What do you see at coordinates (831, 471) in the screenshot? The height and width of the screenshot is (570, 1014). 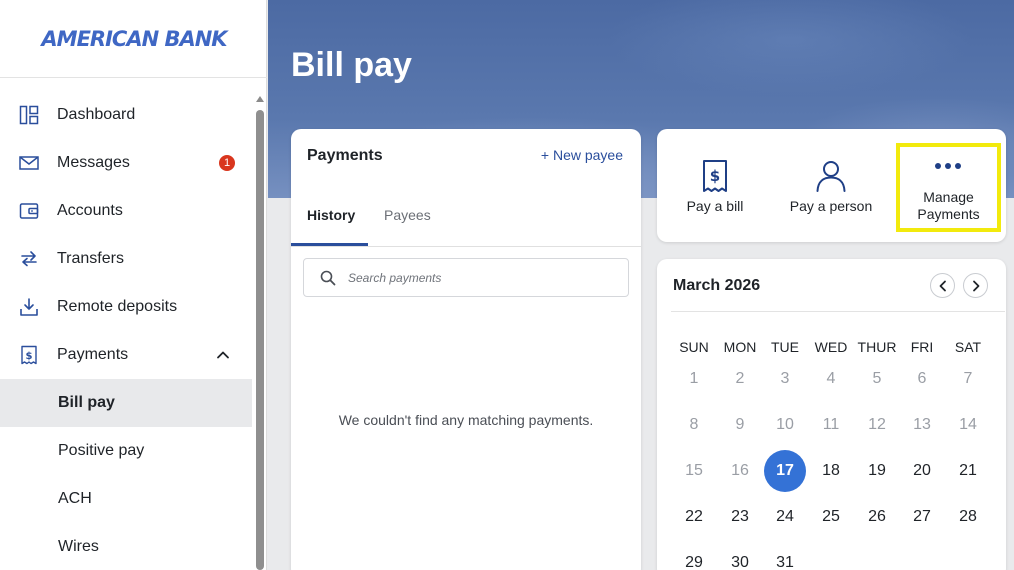 I see `calendar-day: 18` at bounding box center [831, 471].